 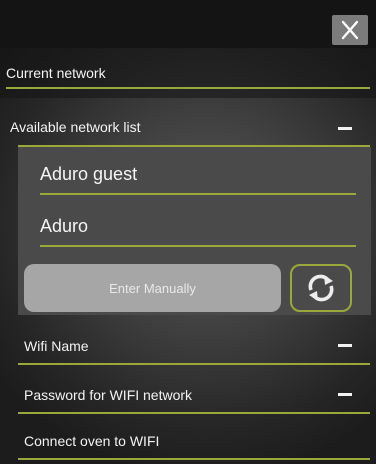 What do you see at coordinates (345, 128) in the screenshot?
I see `available-network-list-collapse-icon` at bounding box center [345, 128].